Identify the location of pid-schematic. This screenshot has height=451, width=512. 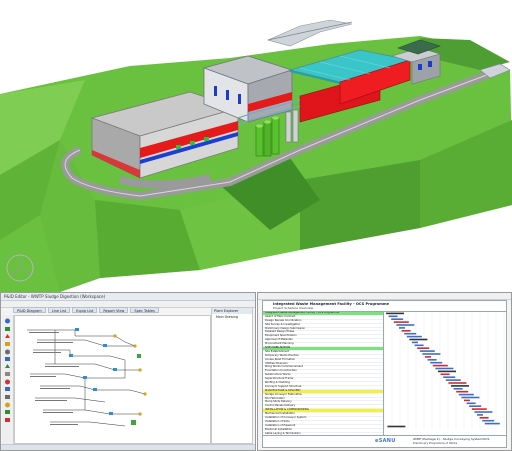
(112, 379).